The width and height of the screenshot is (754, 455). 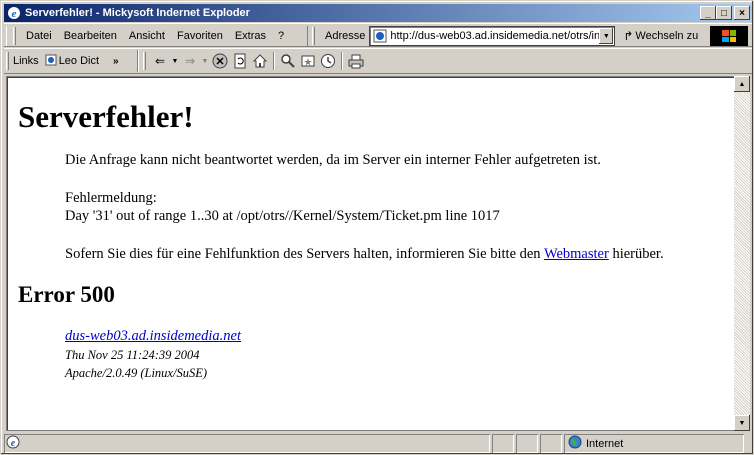 I want to click on favorites-button, so click(x=308, y=61).